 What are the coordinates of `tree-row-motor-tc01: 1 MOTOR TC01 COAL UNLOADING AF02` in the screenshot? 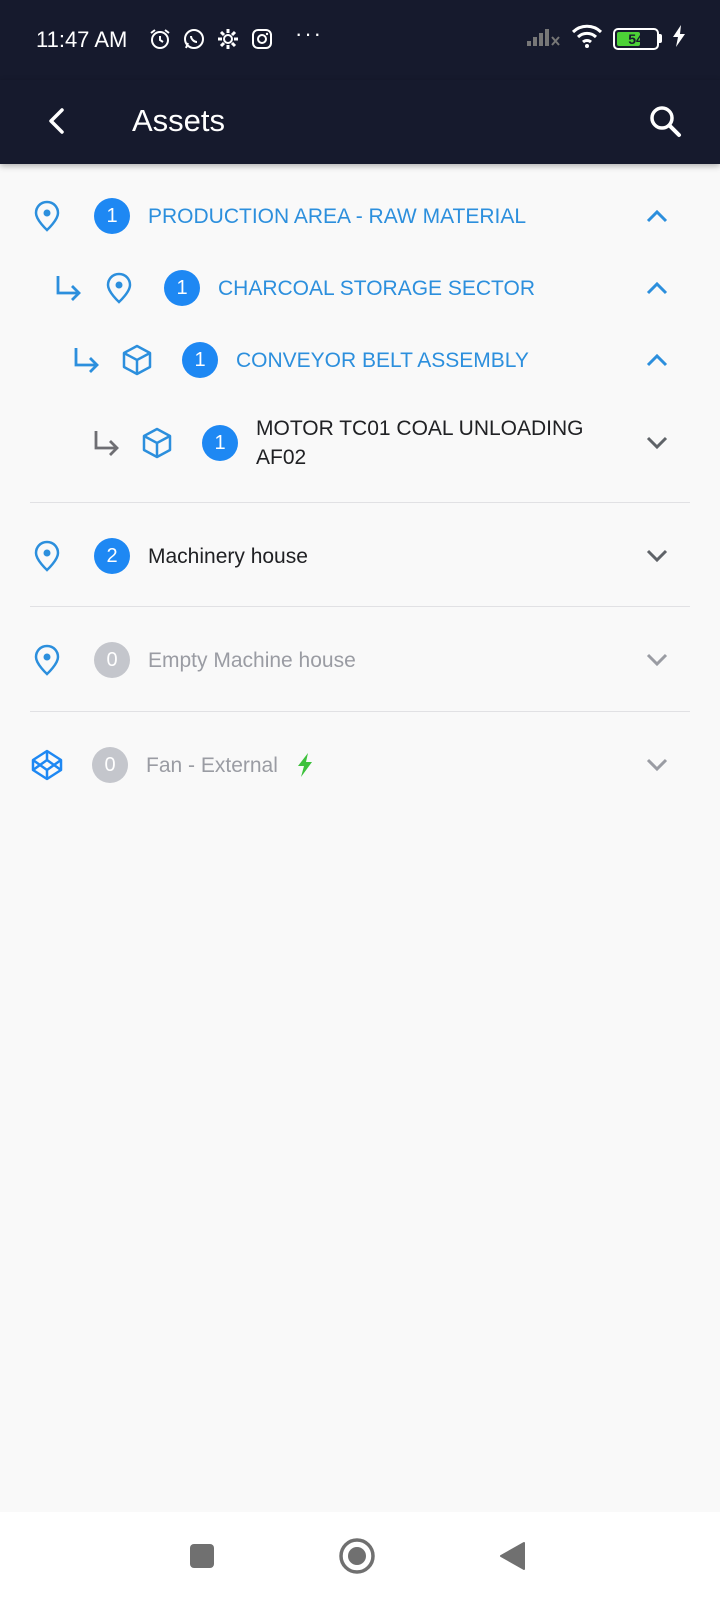 It's located at (337, 443).